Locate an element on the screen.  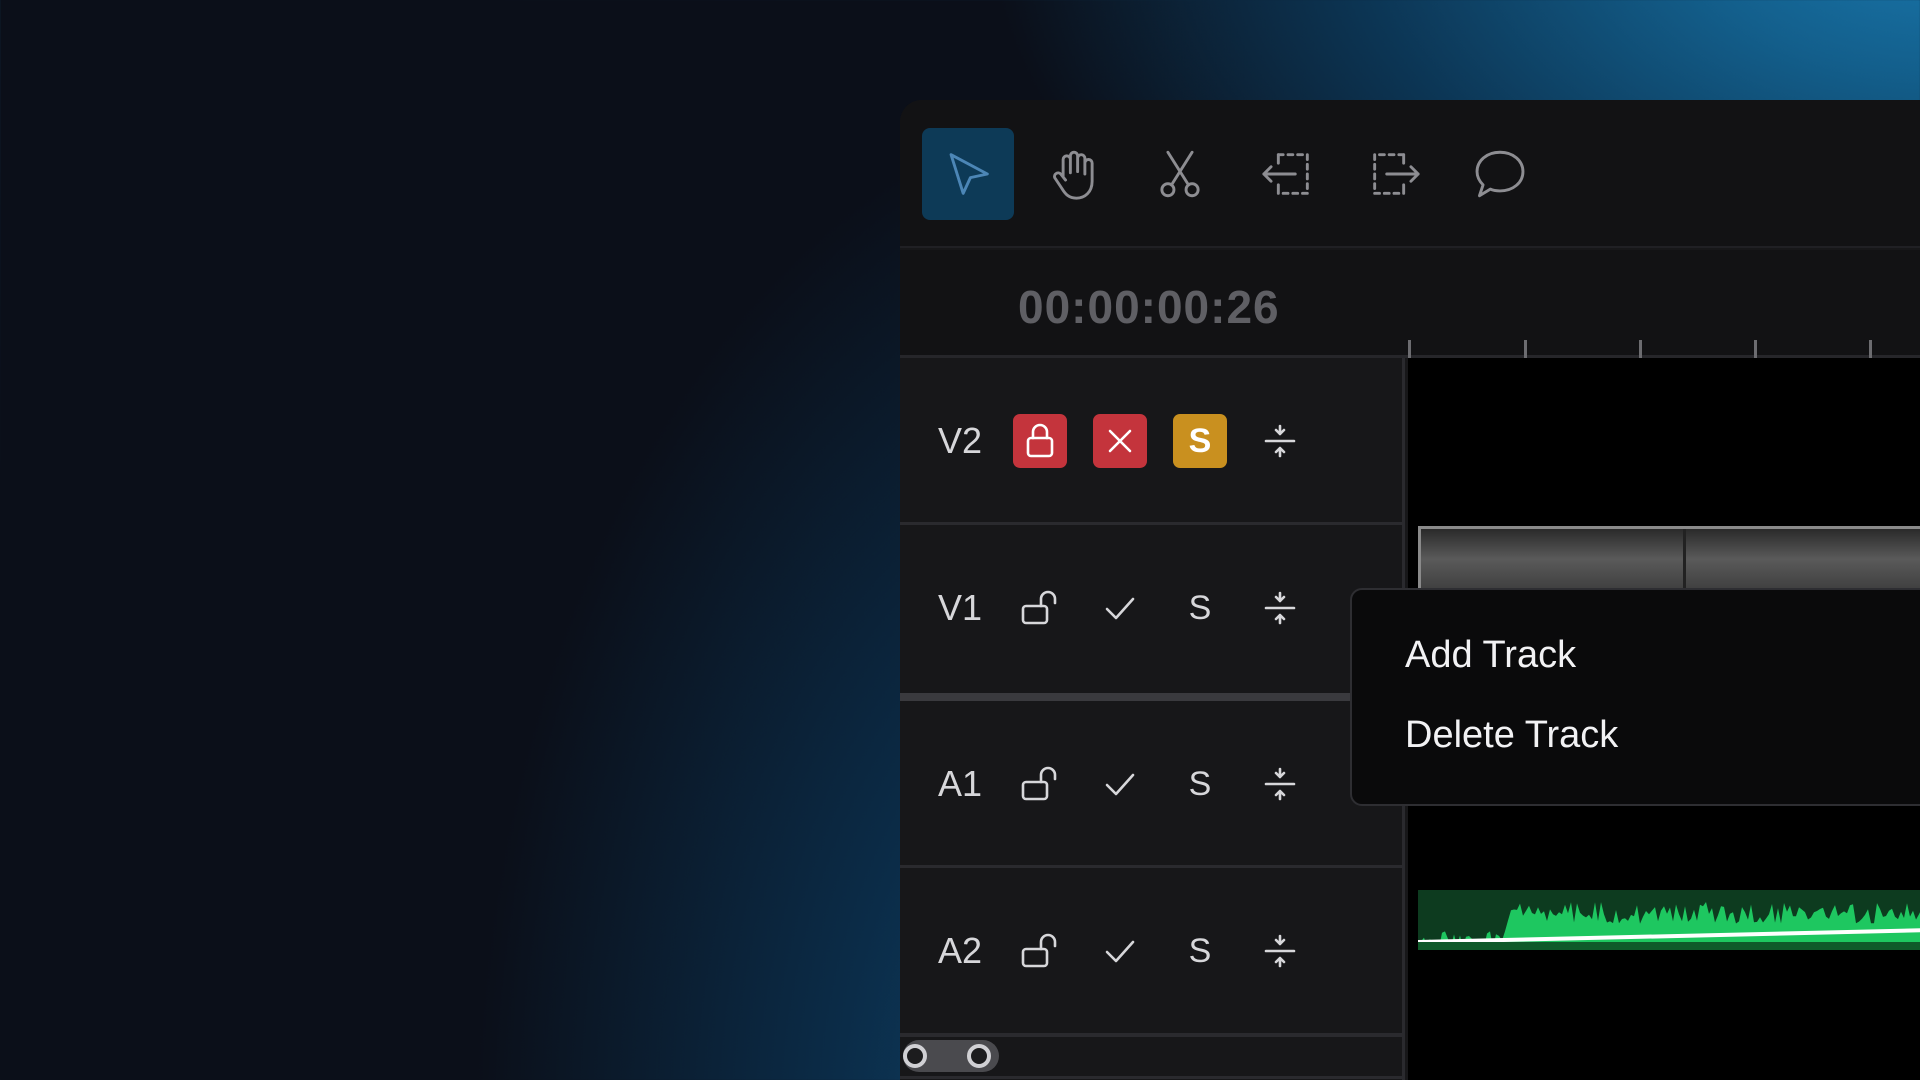
audio-clip is located at coordinates (1669, 920).